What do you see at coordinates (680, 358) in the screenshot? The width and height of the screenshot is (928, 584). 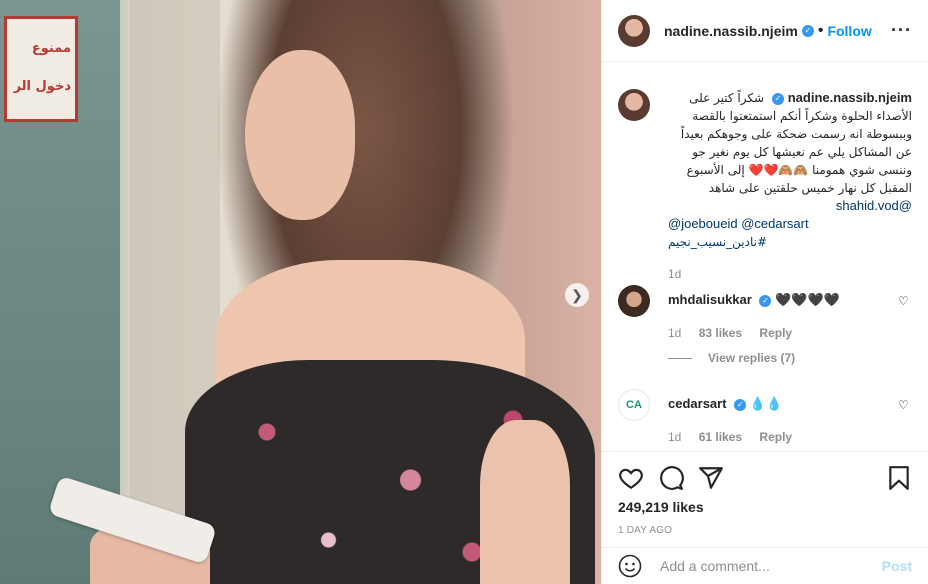 I see `replies-line` at bounding box center [680, 358].